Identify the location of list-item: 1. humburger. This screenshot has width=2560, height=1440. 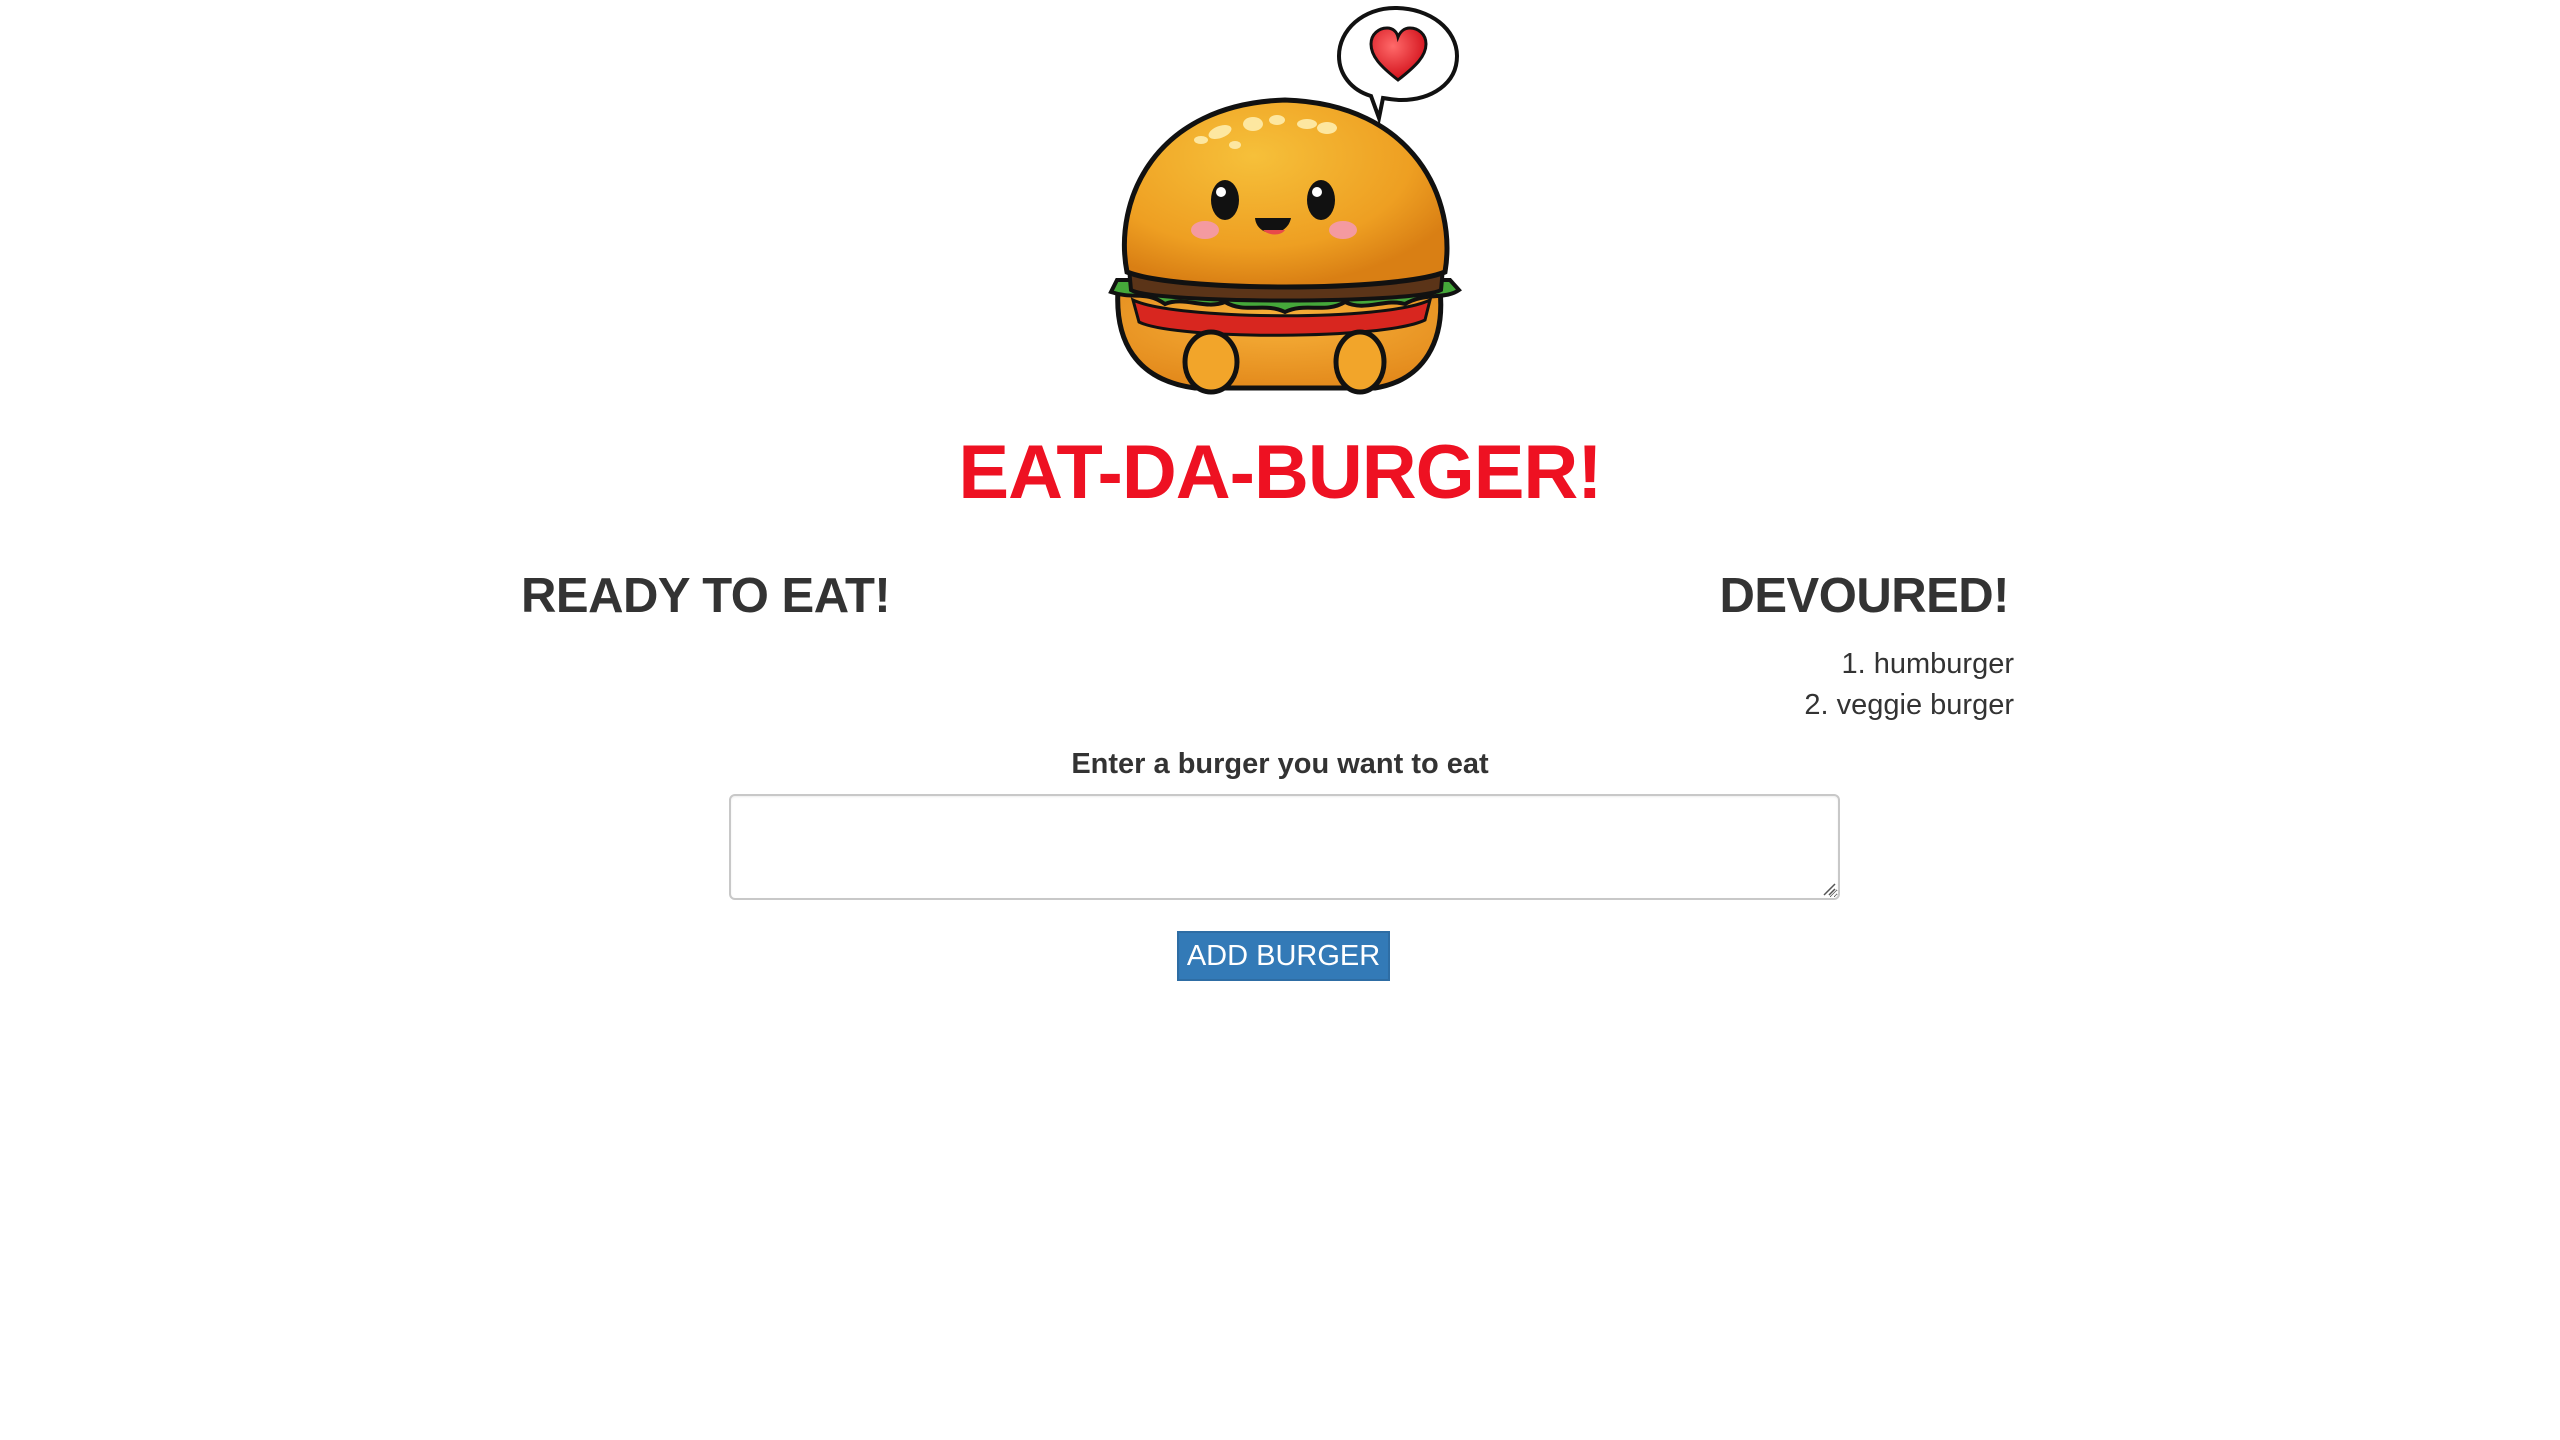
(1909, 664).